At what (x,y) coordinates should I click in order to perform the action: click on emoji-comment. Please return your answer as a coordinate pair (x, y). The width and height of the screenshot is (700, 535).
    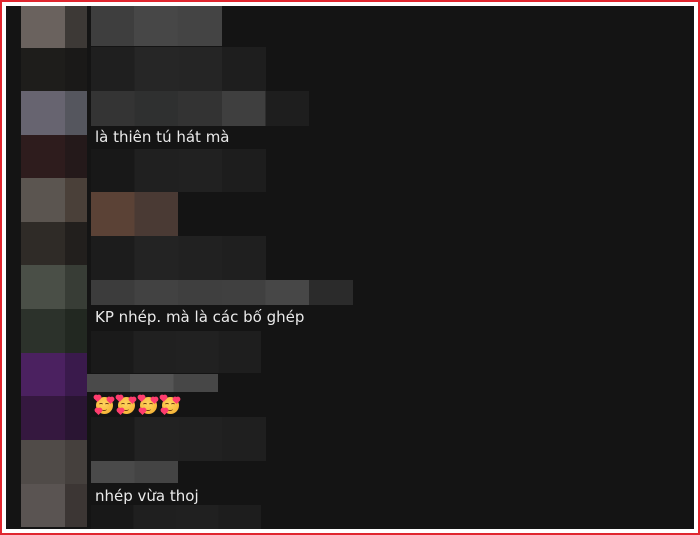
    Looking at the image, I should click on (137, 405).